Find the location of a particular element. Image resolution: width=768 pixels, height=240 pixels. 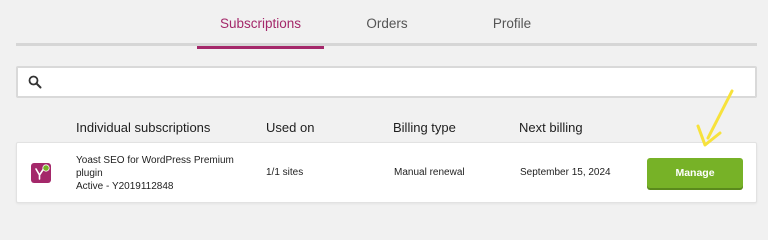

column-header-subscriptions: Individual subscriptions is located at coordinates (143, 127).